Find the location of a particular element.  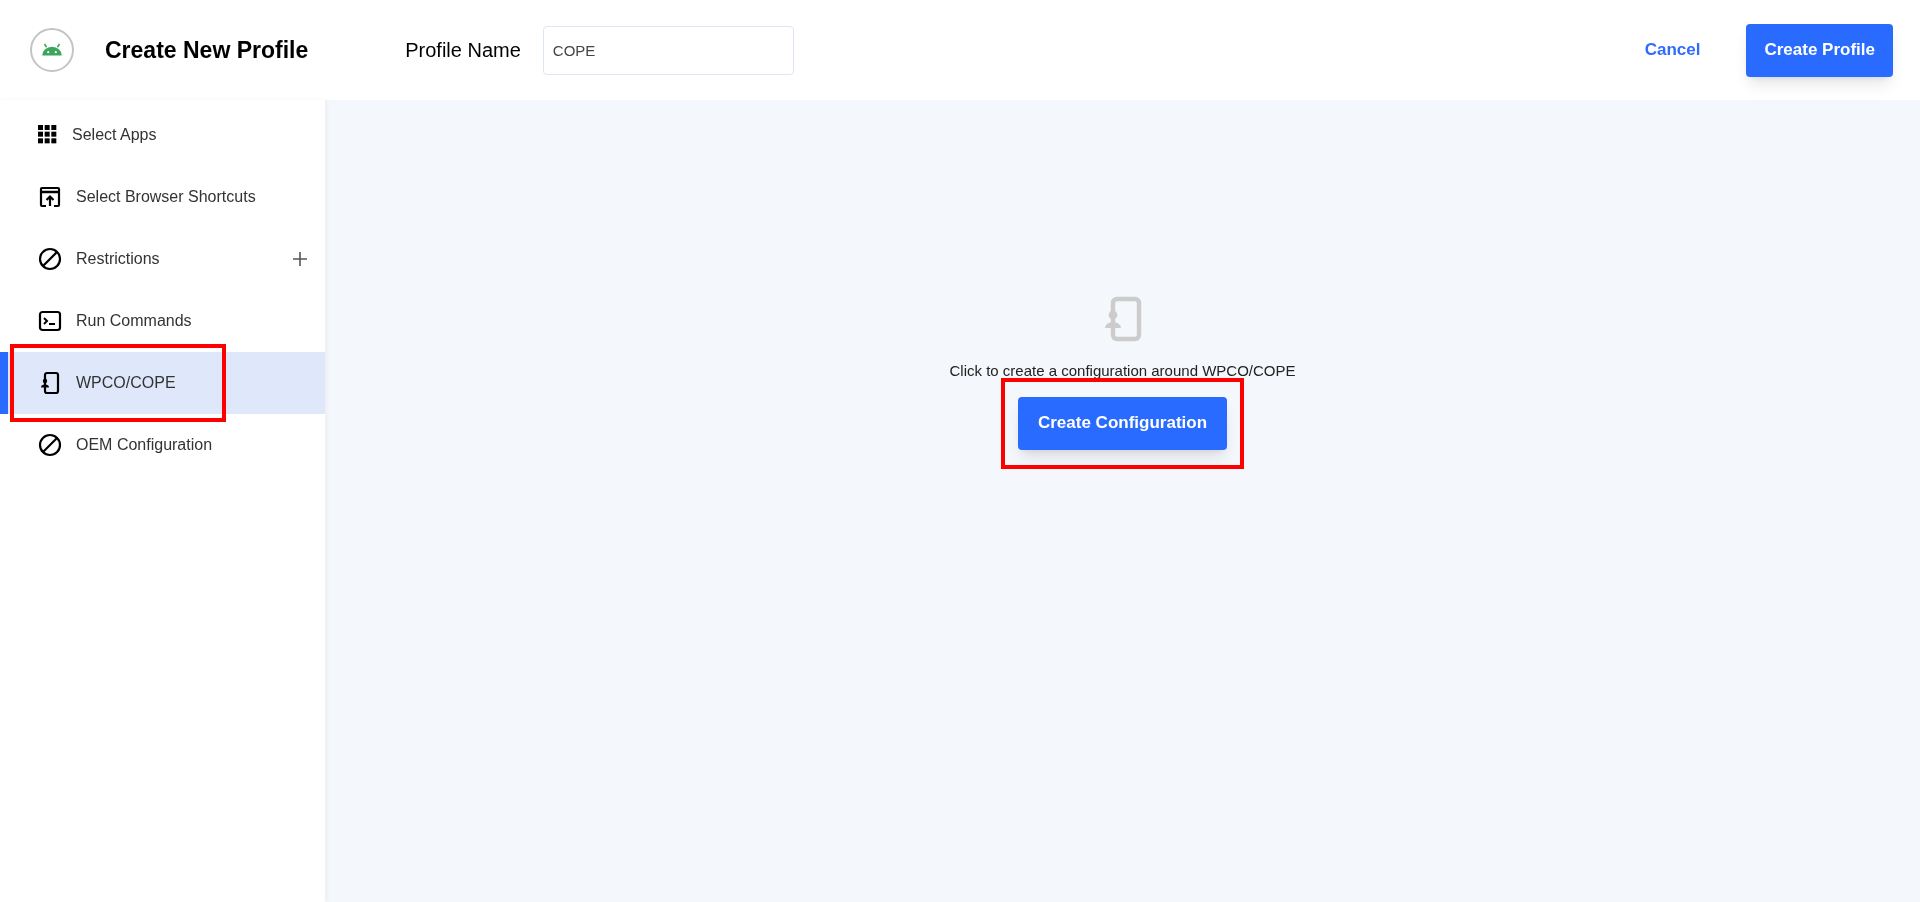

upload-window-icon is located at coordinates (50, 197).